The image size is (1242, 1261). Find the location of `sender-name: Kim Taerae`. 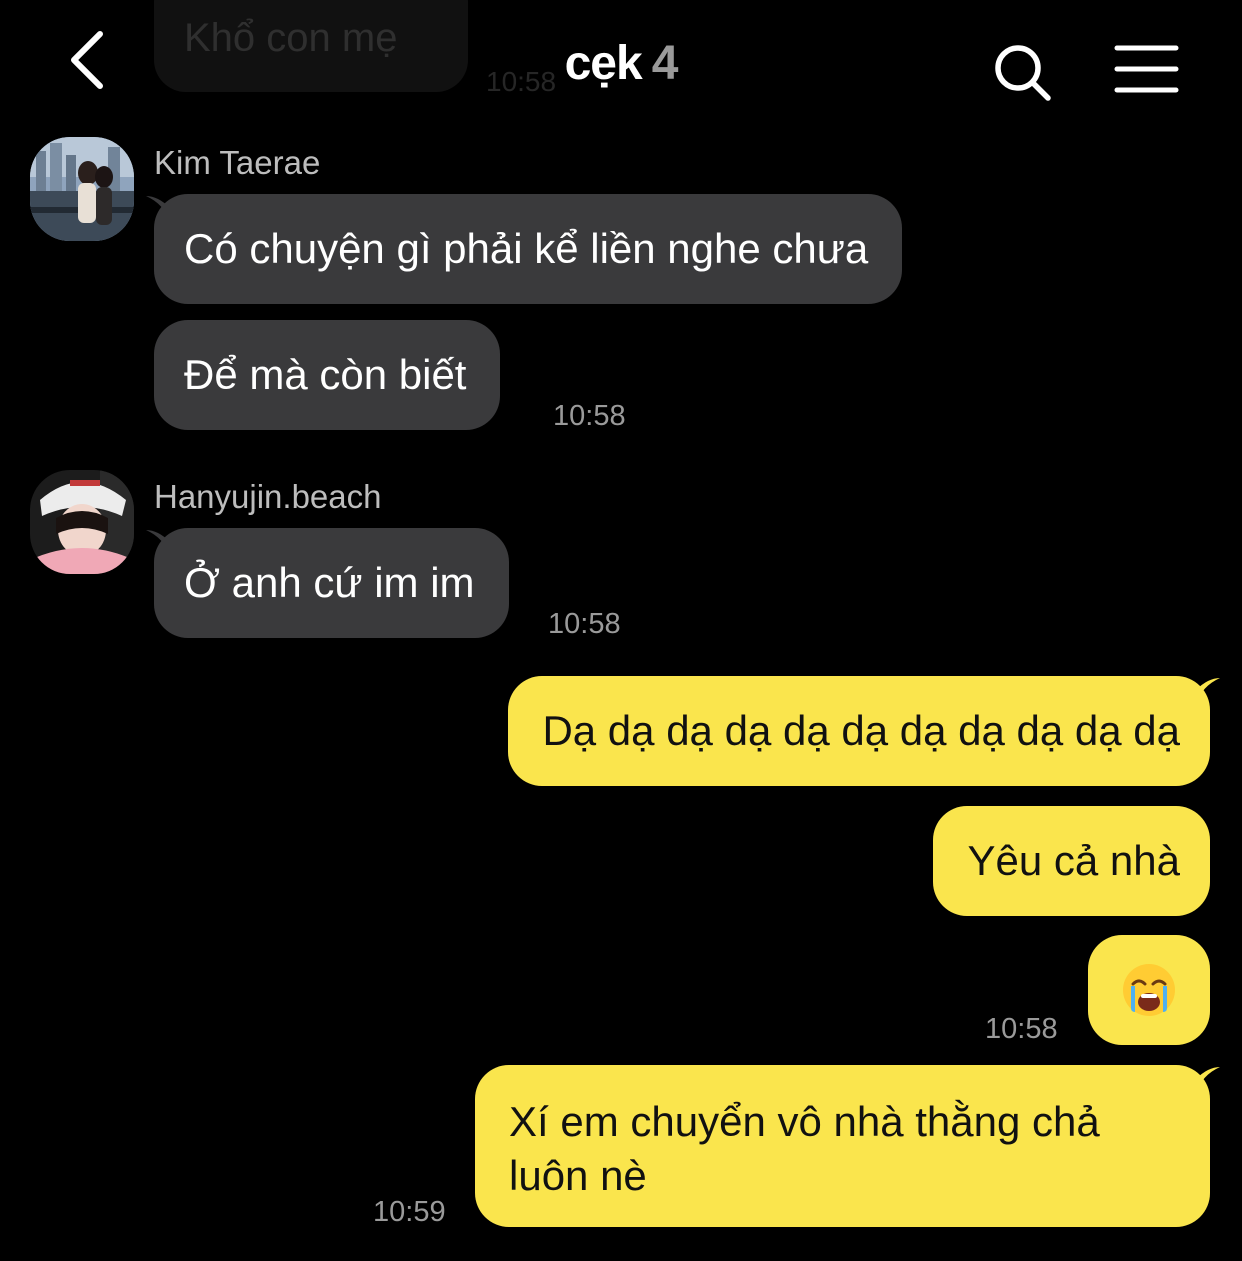

sender-name: Kim Taerae is located at coordinates (237, 162).